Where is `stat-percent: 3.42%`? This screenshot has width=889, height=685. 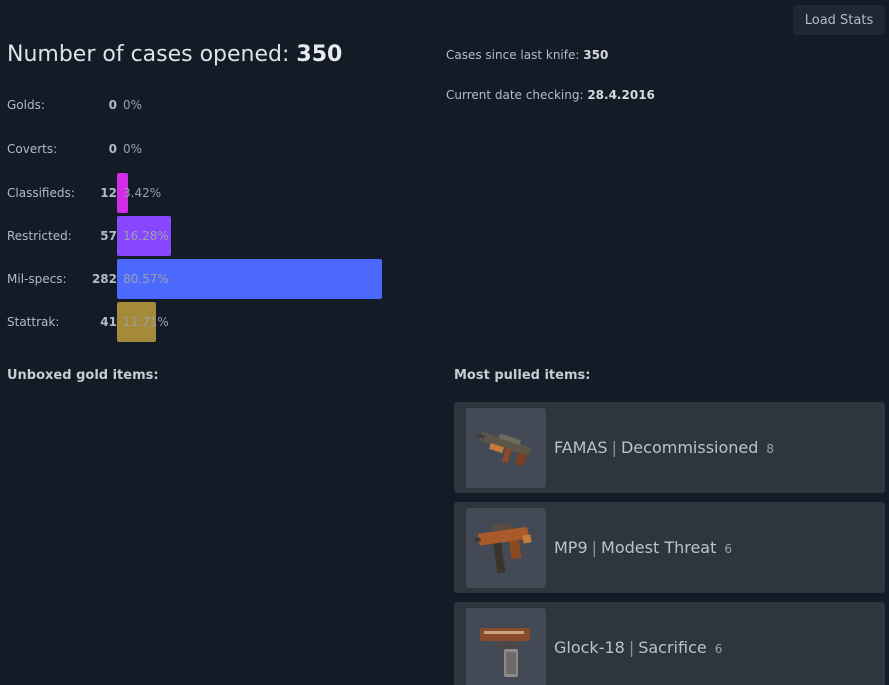 stat-percent: 3.42% is located at coordinates (142, 193).